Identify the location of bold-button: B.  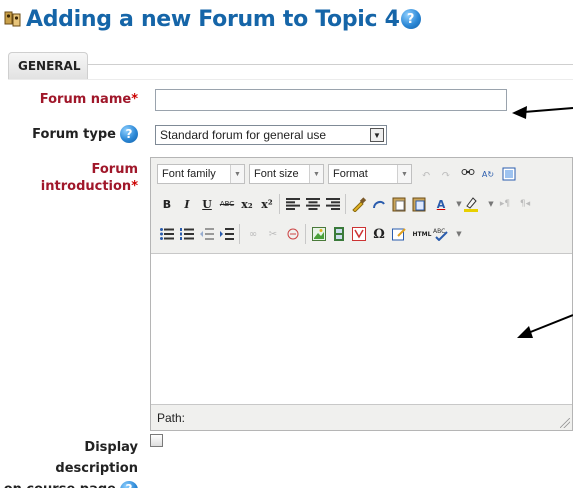
(167, 204).